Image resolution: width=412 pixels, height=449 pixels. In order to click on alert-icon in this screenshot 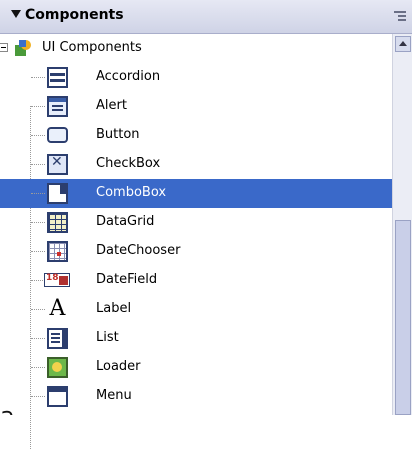, I will do `click(57, 106)`.